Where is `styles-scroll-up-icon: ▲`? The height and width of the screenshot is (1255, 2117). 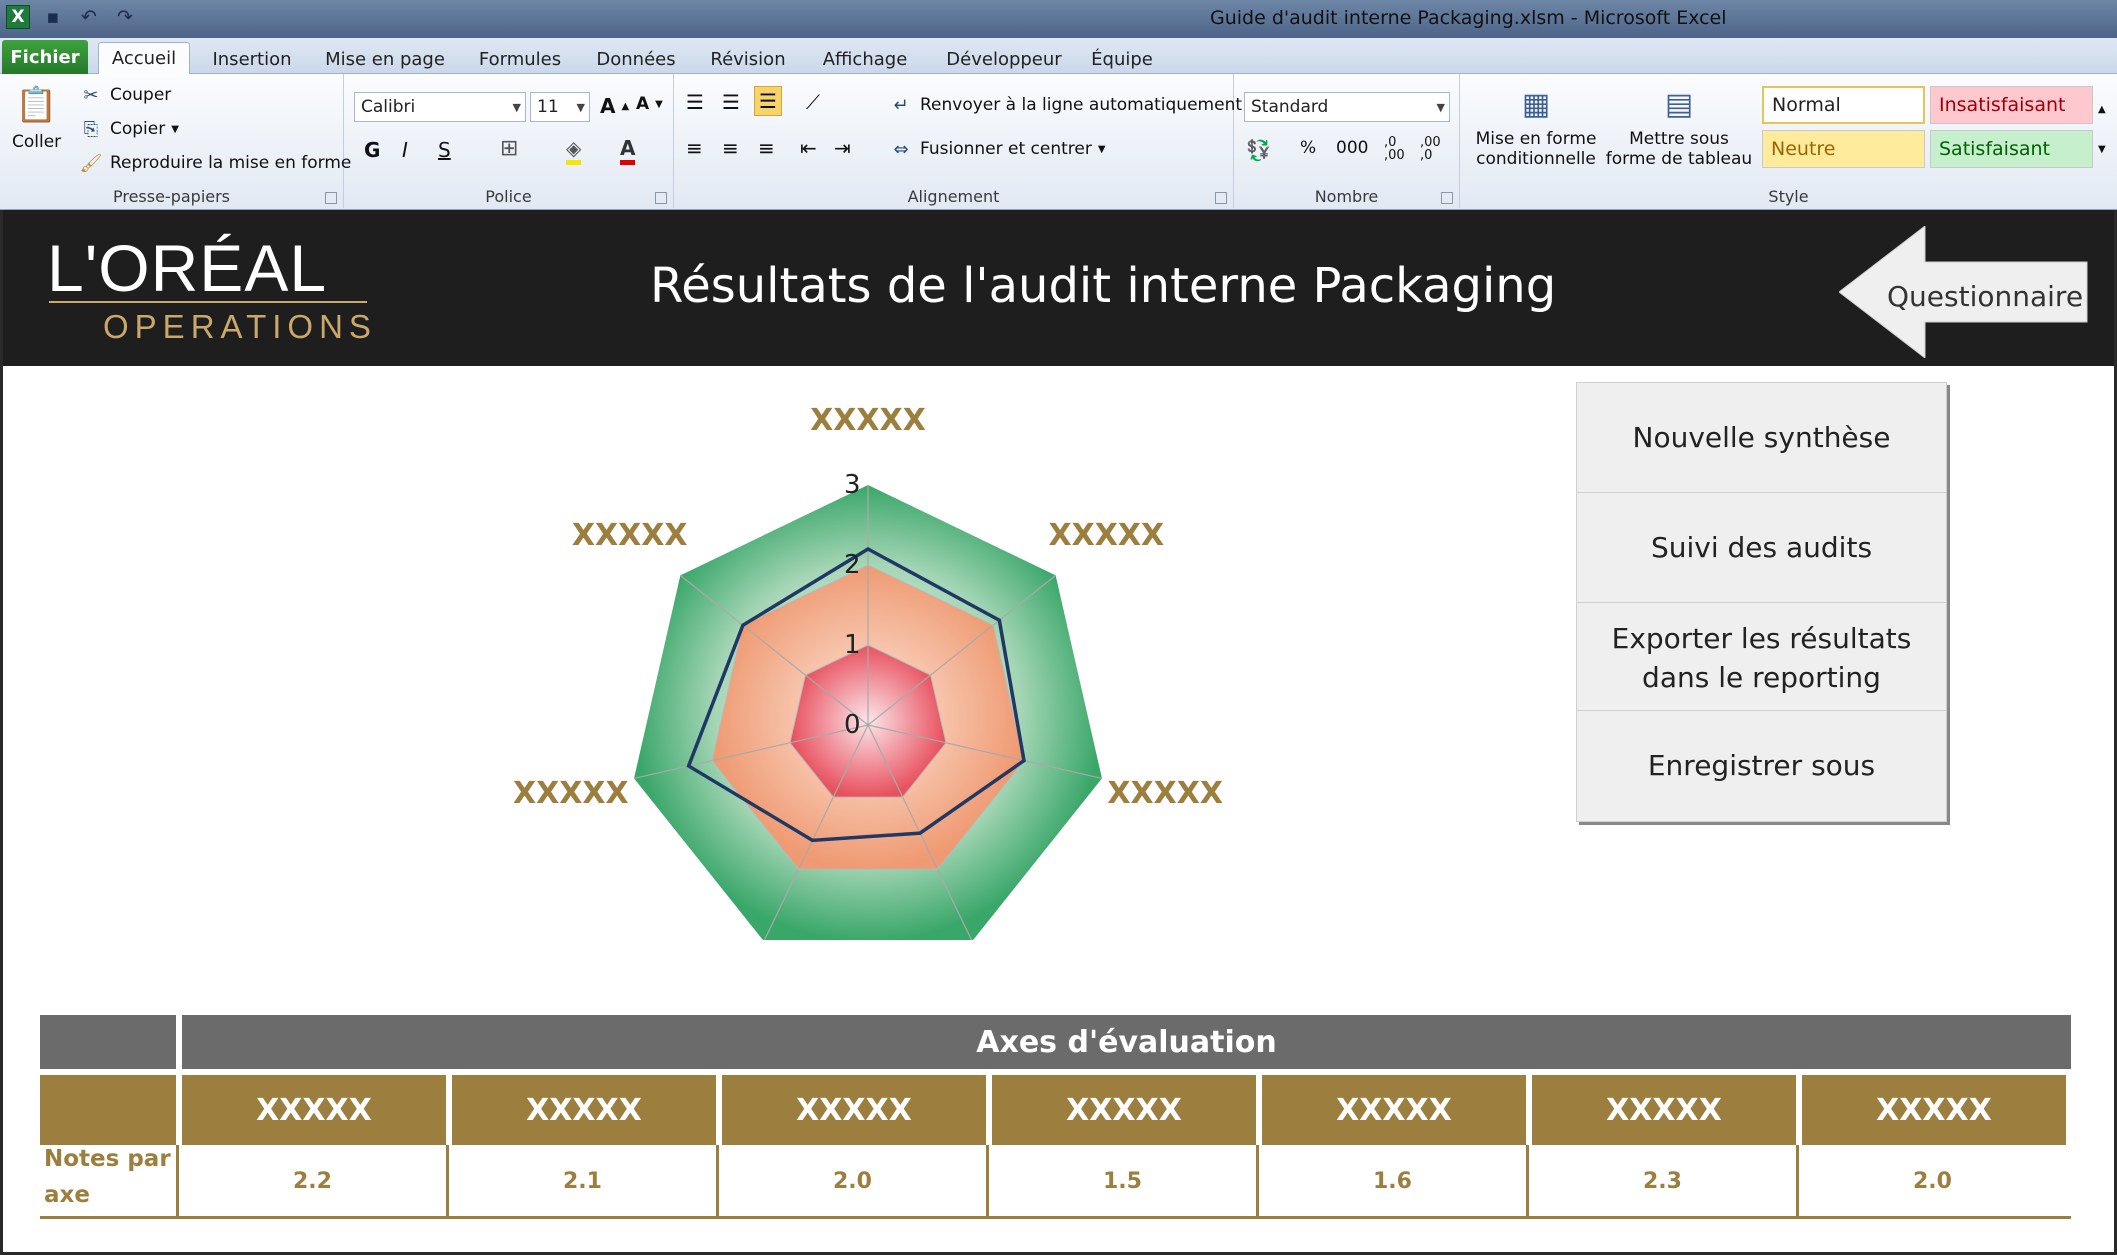
styles-scroll-up-icon: ▲ is located at coordinates (2102, 109).